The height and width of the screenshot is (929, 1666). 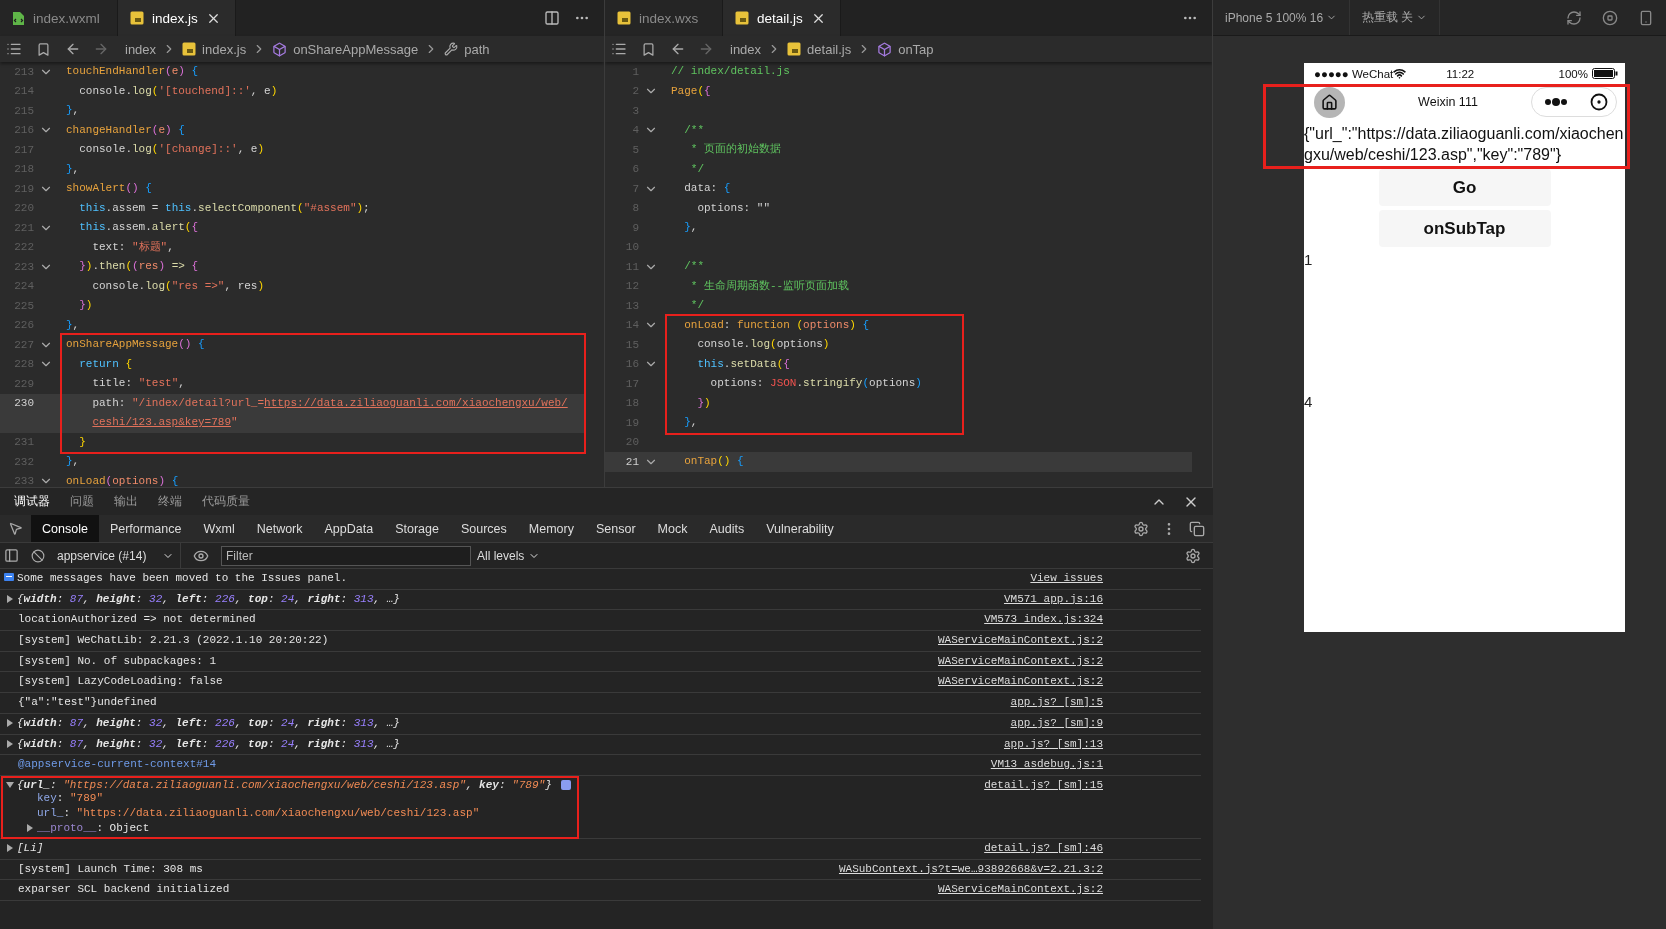 I want to click on source-link: WASubContext.js?t=we…93892668&v=2.21.3:2, so click(x=970, y=868).